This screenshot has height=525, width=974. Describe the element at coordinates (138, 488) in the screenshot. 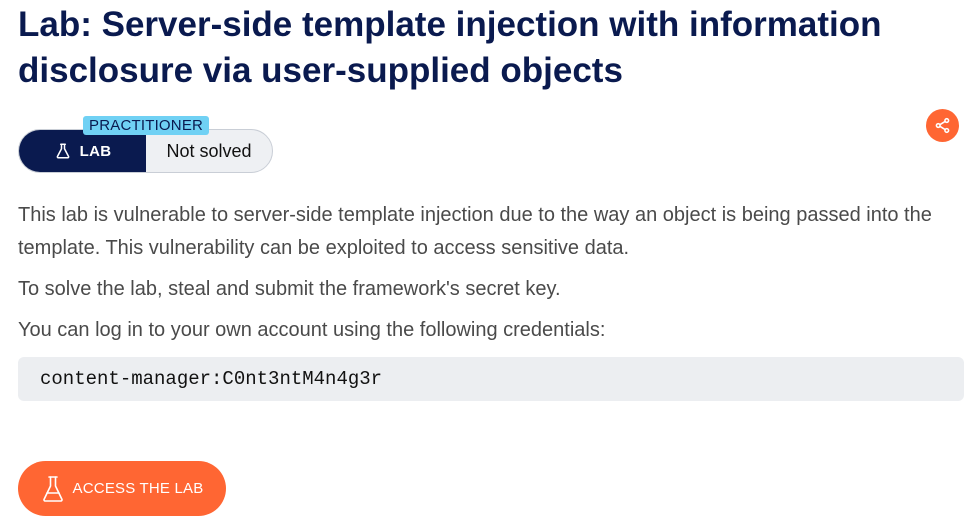

I see `access-lab-label: ACCESS THE LAB` at that location.